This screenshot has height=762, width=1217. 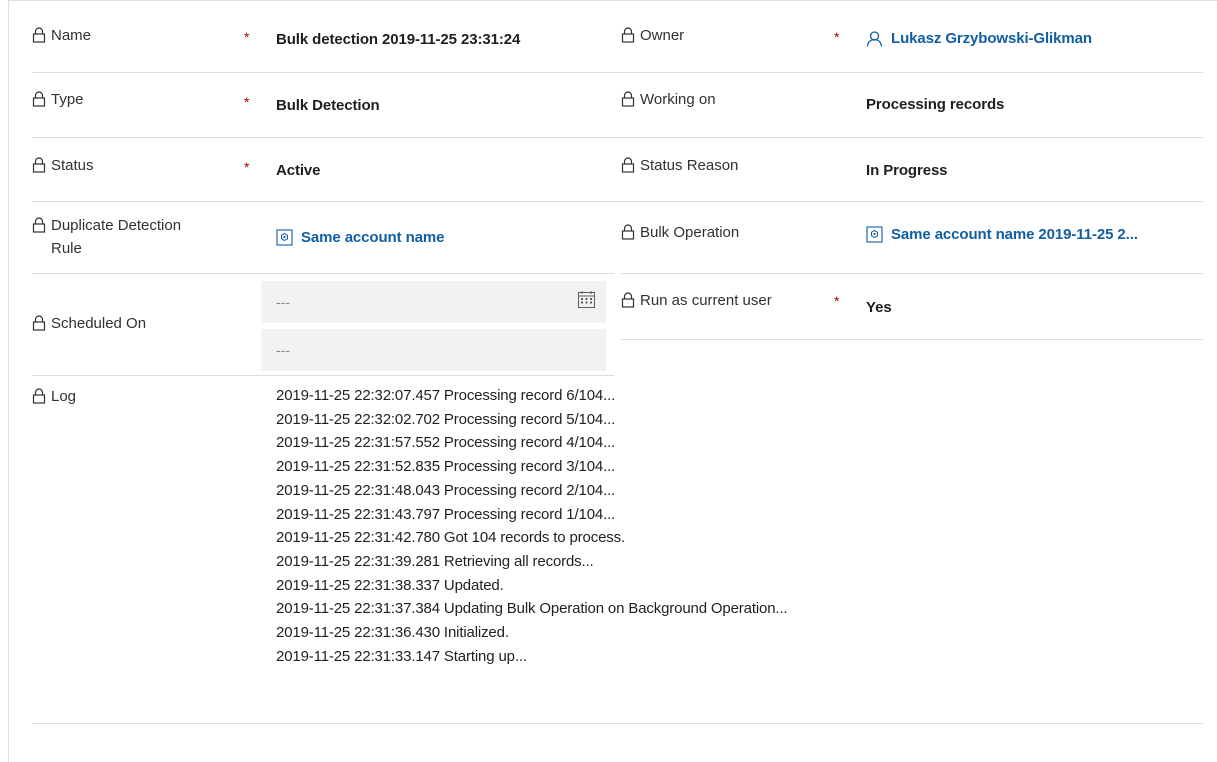 I want to click on owner-label-text: Owner, so click(x=662, y=35).